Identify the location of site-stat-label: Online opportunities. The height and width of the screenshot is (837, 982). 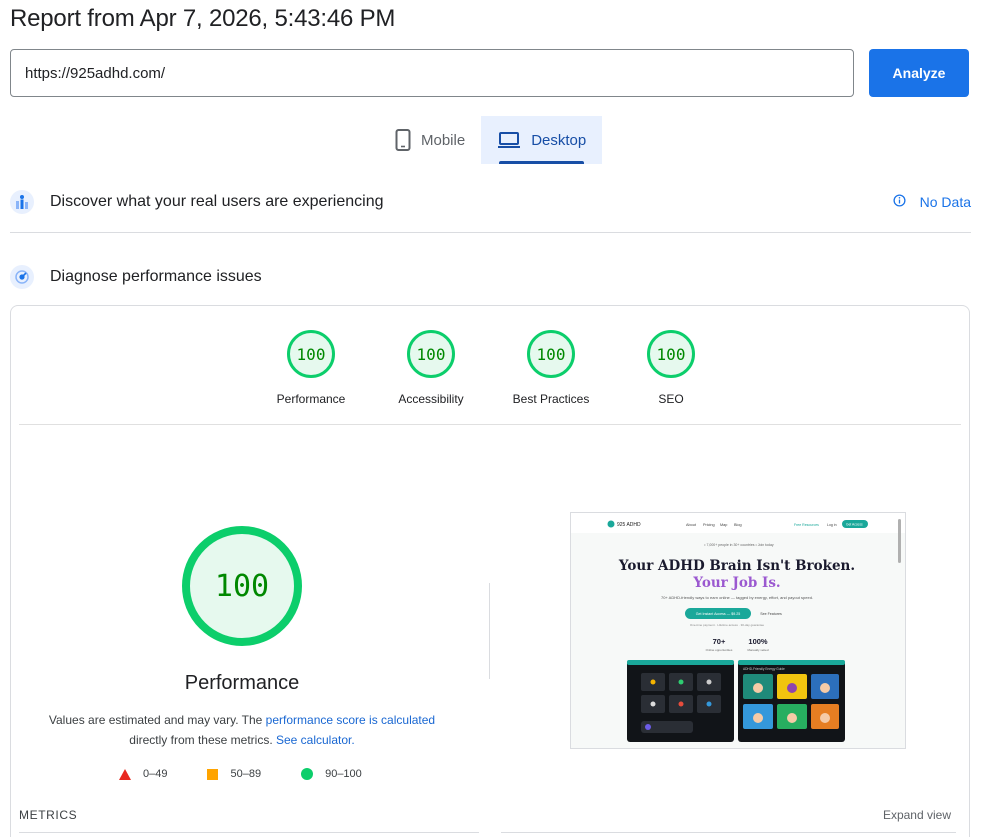
(719, 650).